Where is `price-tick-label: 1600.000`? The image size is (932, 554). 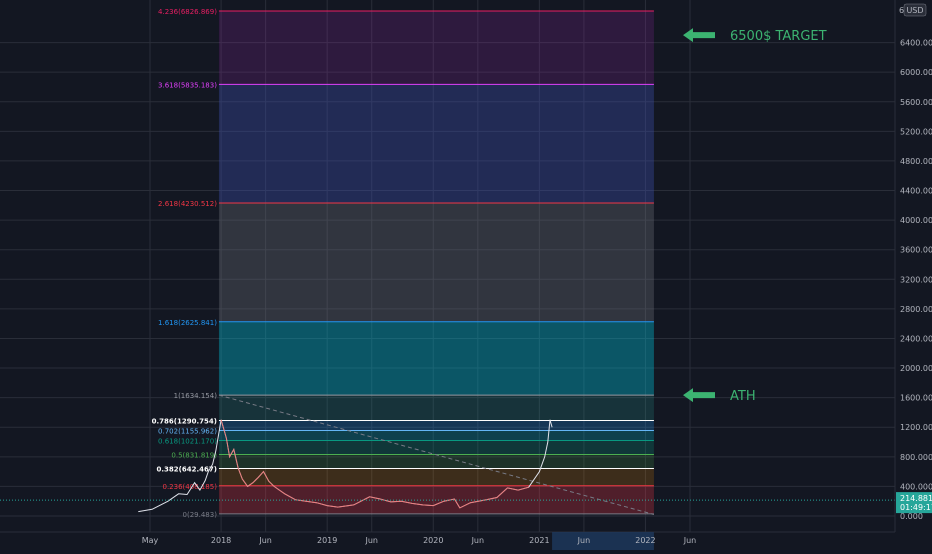
price-tick-label: 1600.000 is located at coordinates (916, 398).